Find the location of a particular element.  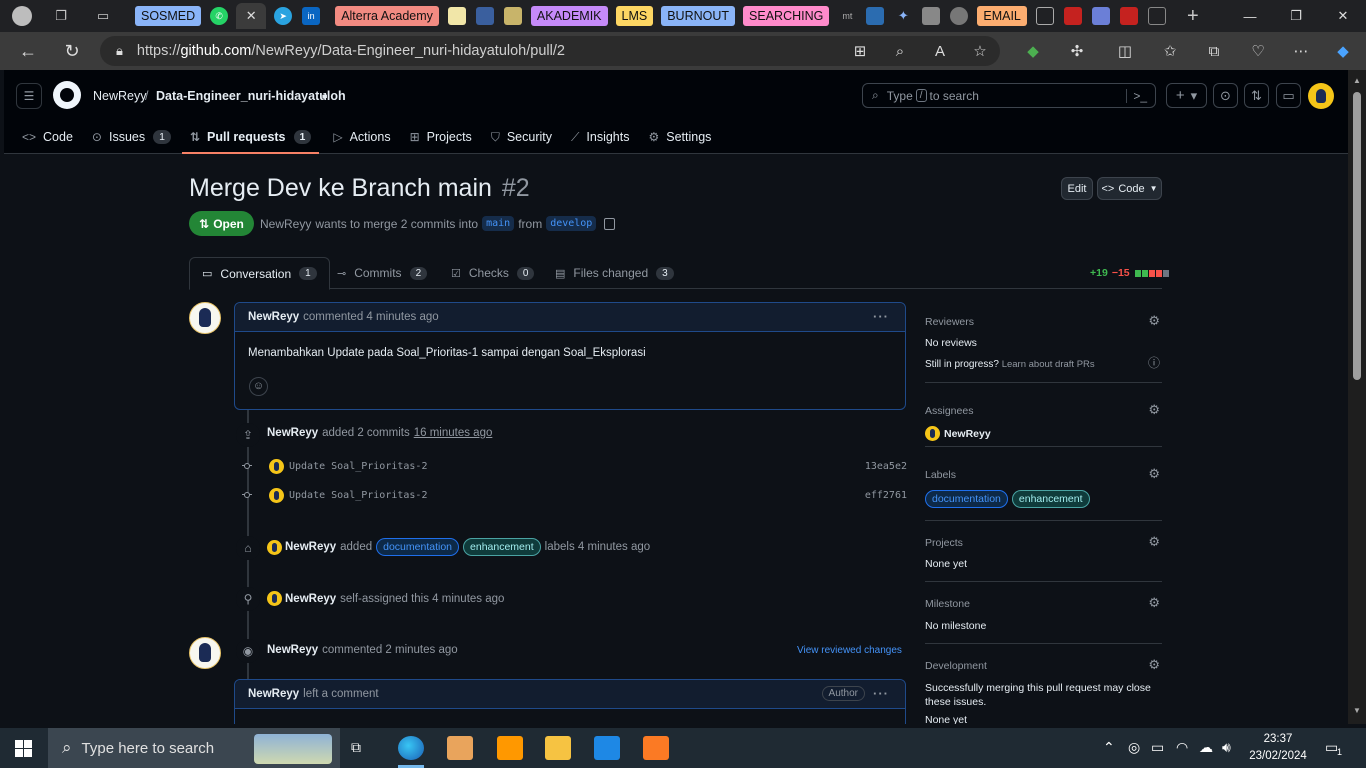

tab-overview-icon is located at coordinates (1156, 16).